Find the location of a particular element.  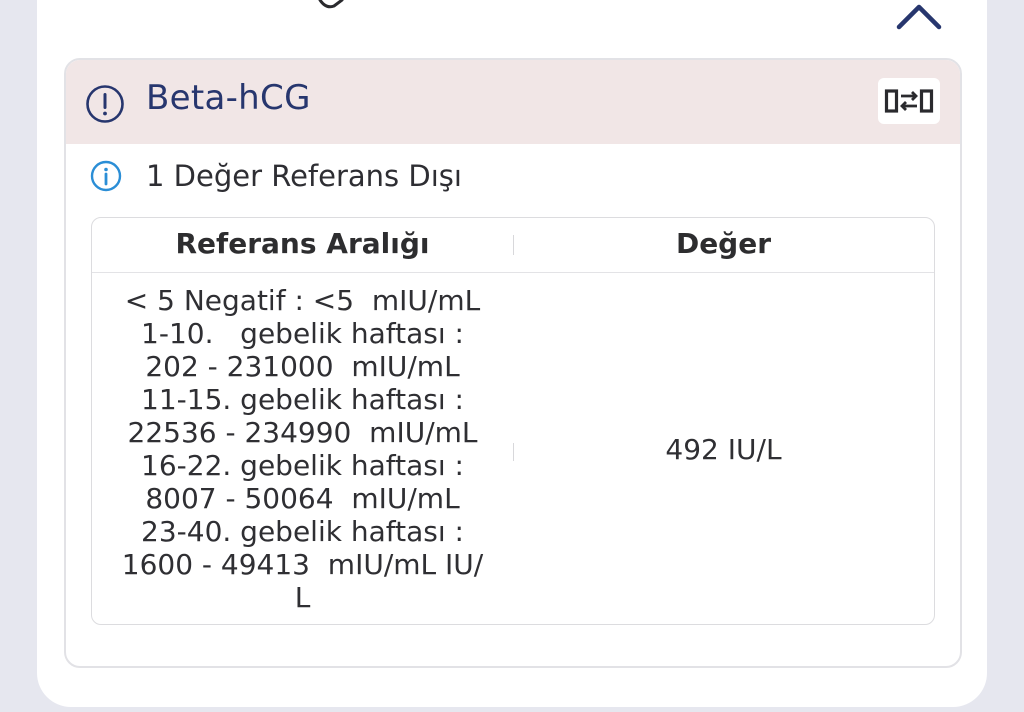

out-of-range-text: 1 Değer Referans Dışı is located at coordinates (304, 176).